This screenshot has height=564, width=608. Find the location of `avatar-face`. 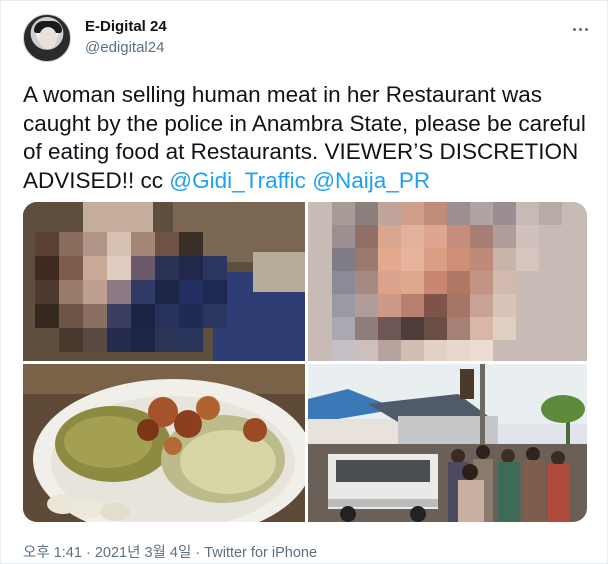

avatar-face is located at coordinates (48, 38).